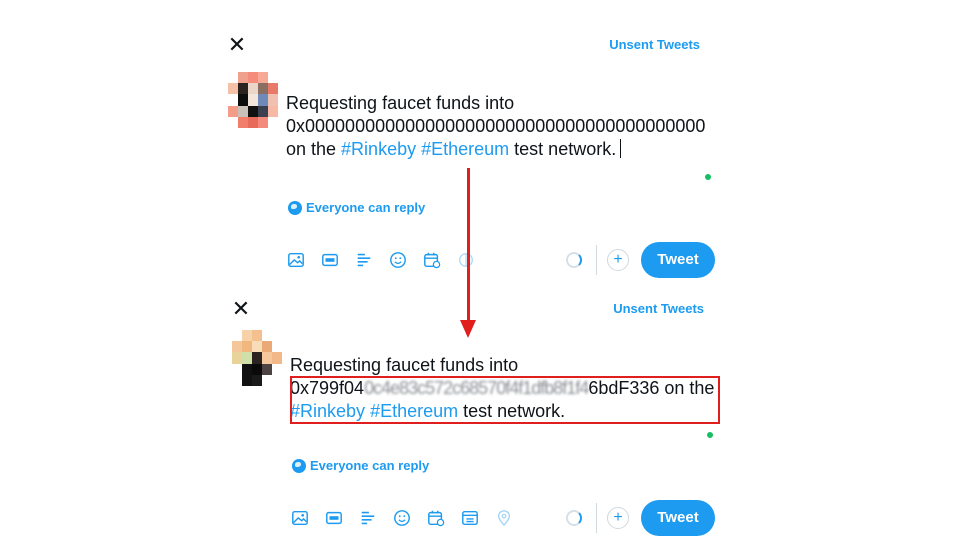 Image resolution: width=960 pixels, height=550 pixels. Describe the element at coordinates (468, 329) in the screenshot. I see `annotation-arrow-head` at that location.